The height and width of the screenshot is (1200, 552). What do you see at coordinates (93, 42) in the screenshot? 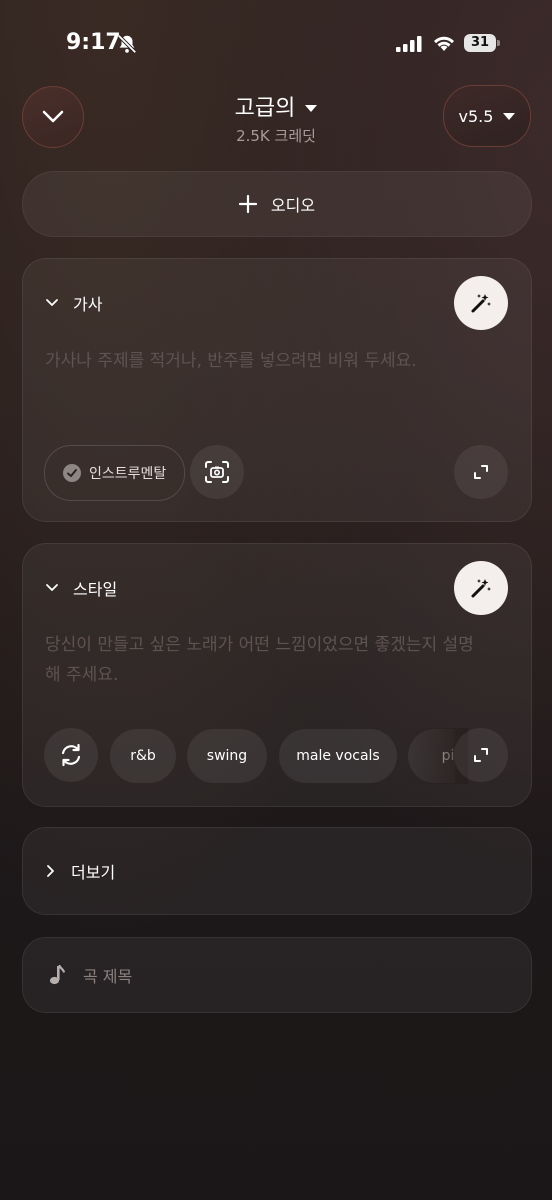
I see `status-time: 9:17` at bounding box center [93, 42].